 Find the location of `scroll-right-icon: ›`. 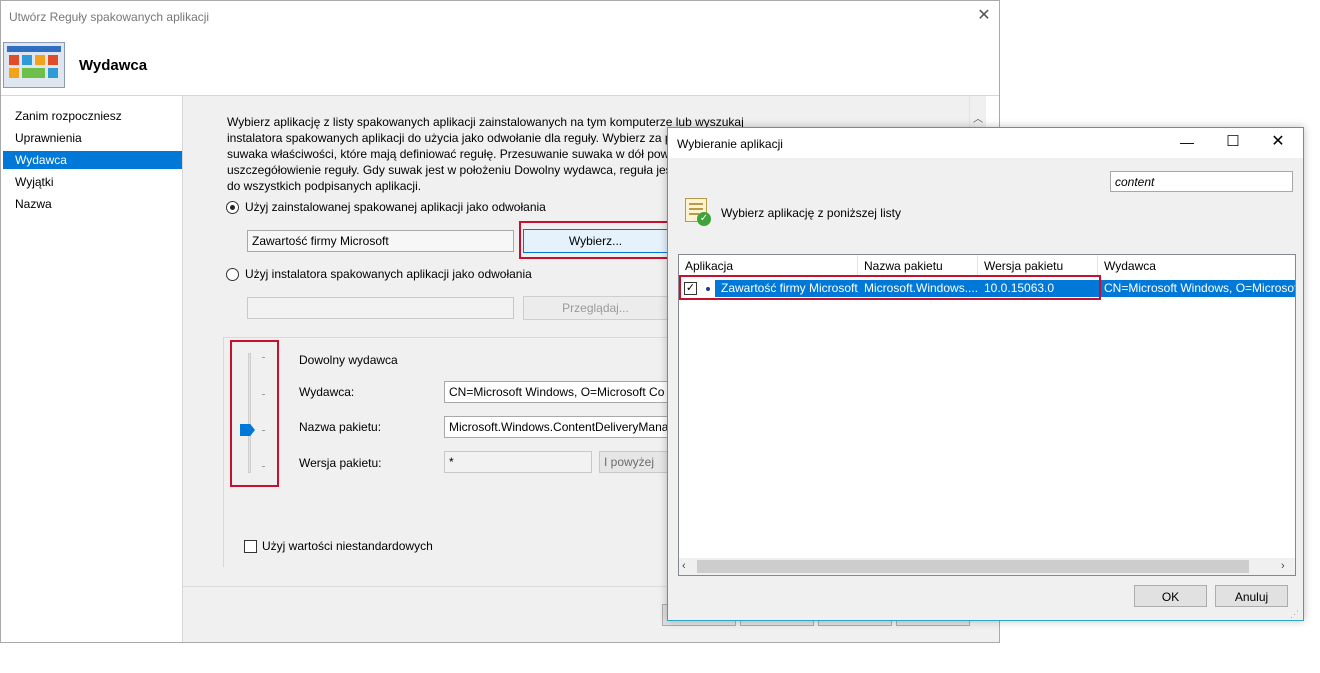

scroll-right-icon: › is located at coordinates (1287, 566).